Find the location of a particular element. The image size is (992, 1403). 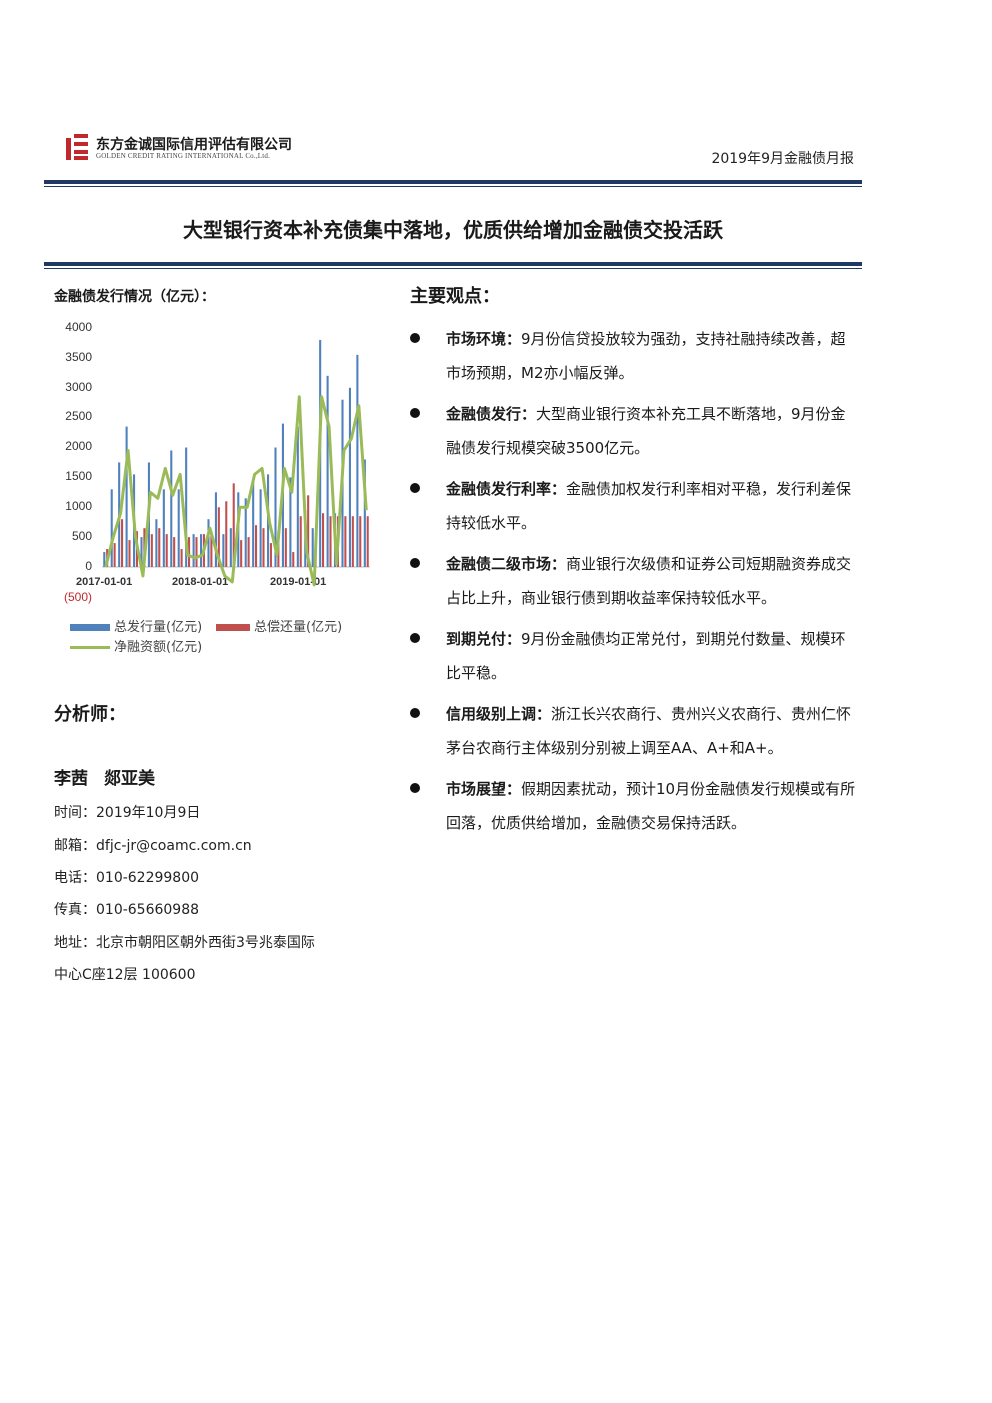

header-divider is located at coordinates (453, 183).